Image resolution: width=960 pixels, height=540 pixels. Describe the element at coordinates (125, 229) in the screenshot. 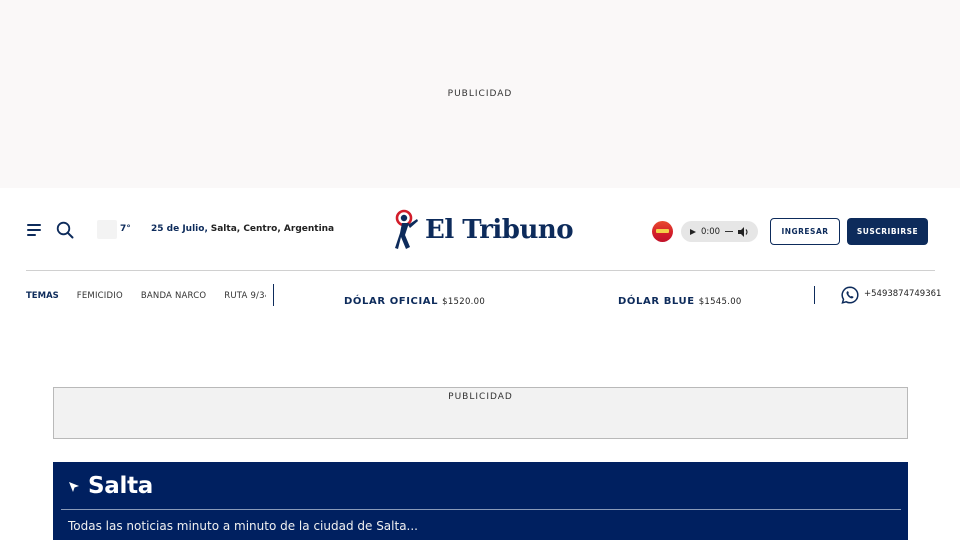

I see `temperature: 7°` at that location.